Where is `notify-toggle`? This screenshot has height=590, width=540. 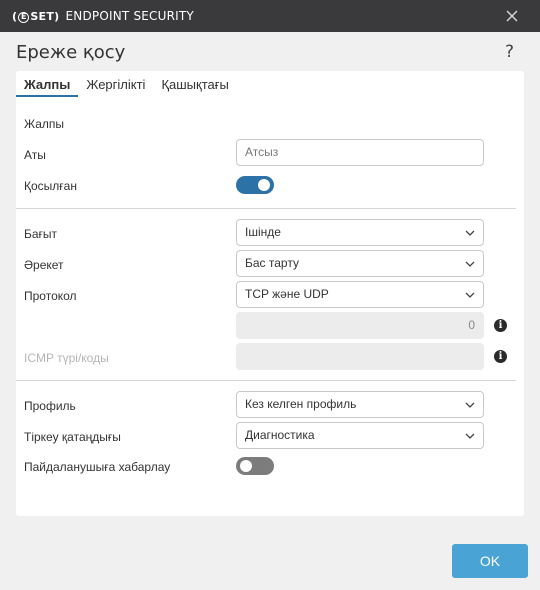
notify-toggle is located at coordinates (255, 466).